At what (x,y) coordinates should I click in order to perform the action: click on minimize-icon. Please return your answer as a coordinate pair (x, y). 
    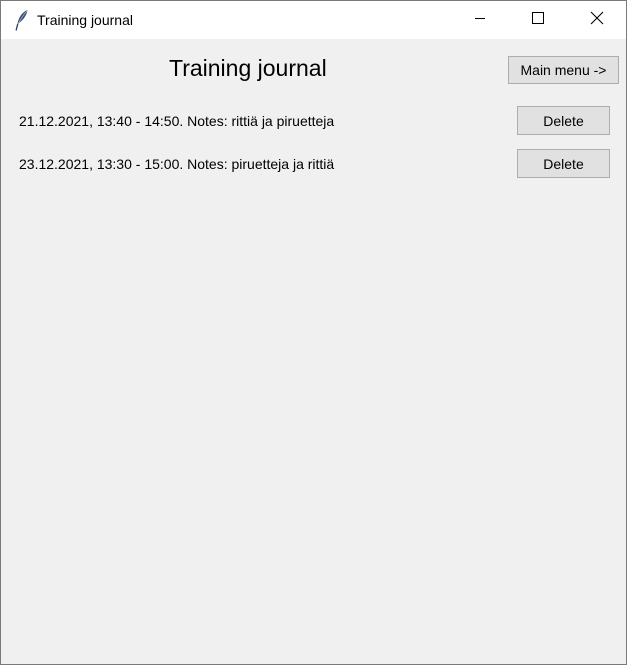
    Looking at the image, I should click on (480, 20).